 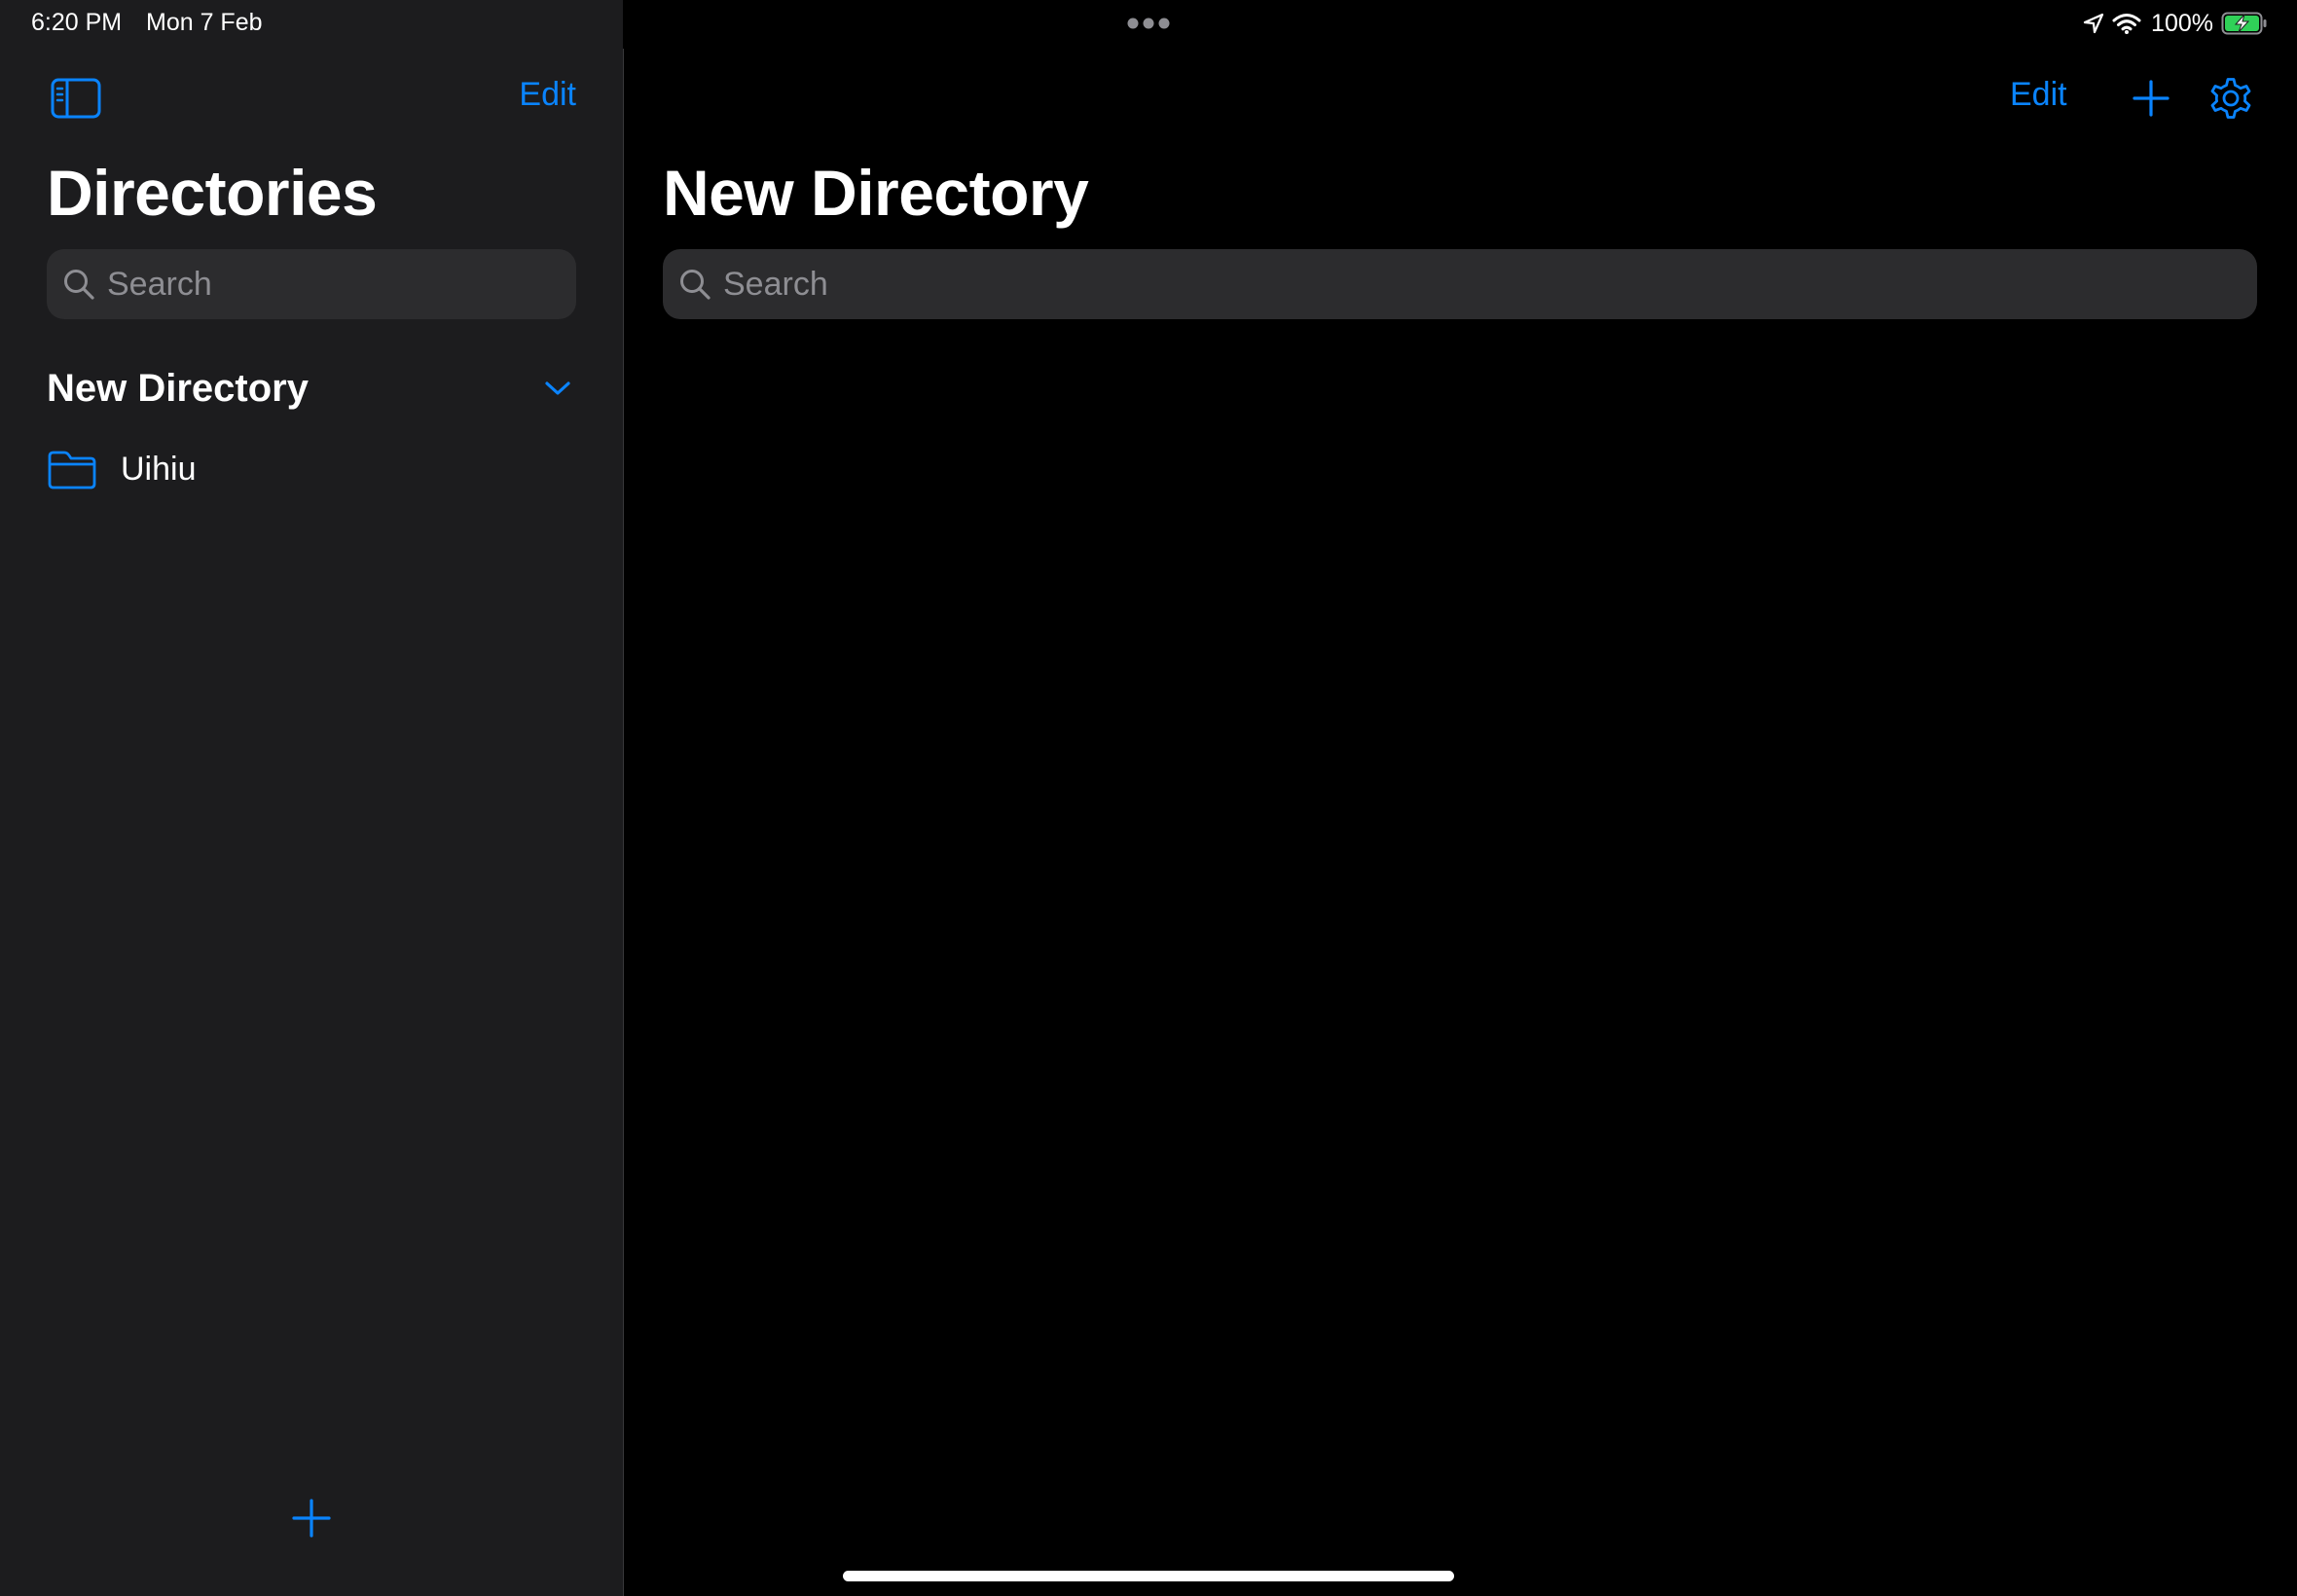 I want to click on sidebar-search-field, so click(x=311, y=284).